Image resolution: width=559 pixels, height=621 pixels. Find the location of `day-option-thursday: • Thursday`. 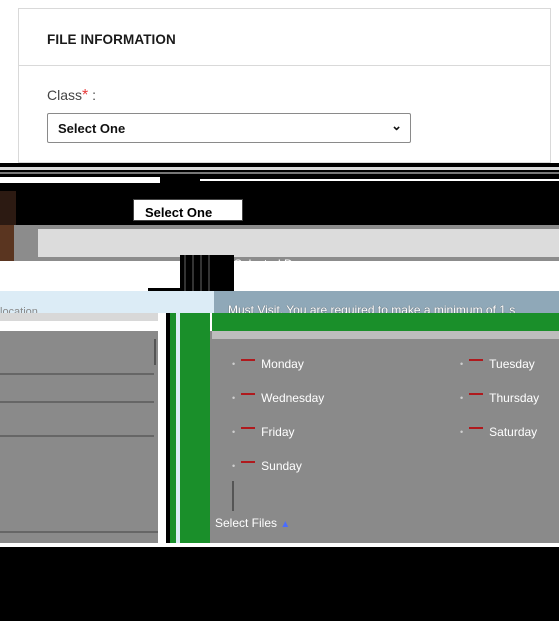

day-option-thursday: • Thursday is located at coordinates (499, 398).